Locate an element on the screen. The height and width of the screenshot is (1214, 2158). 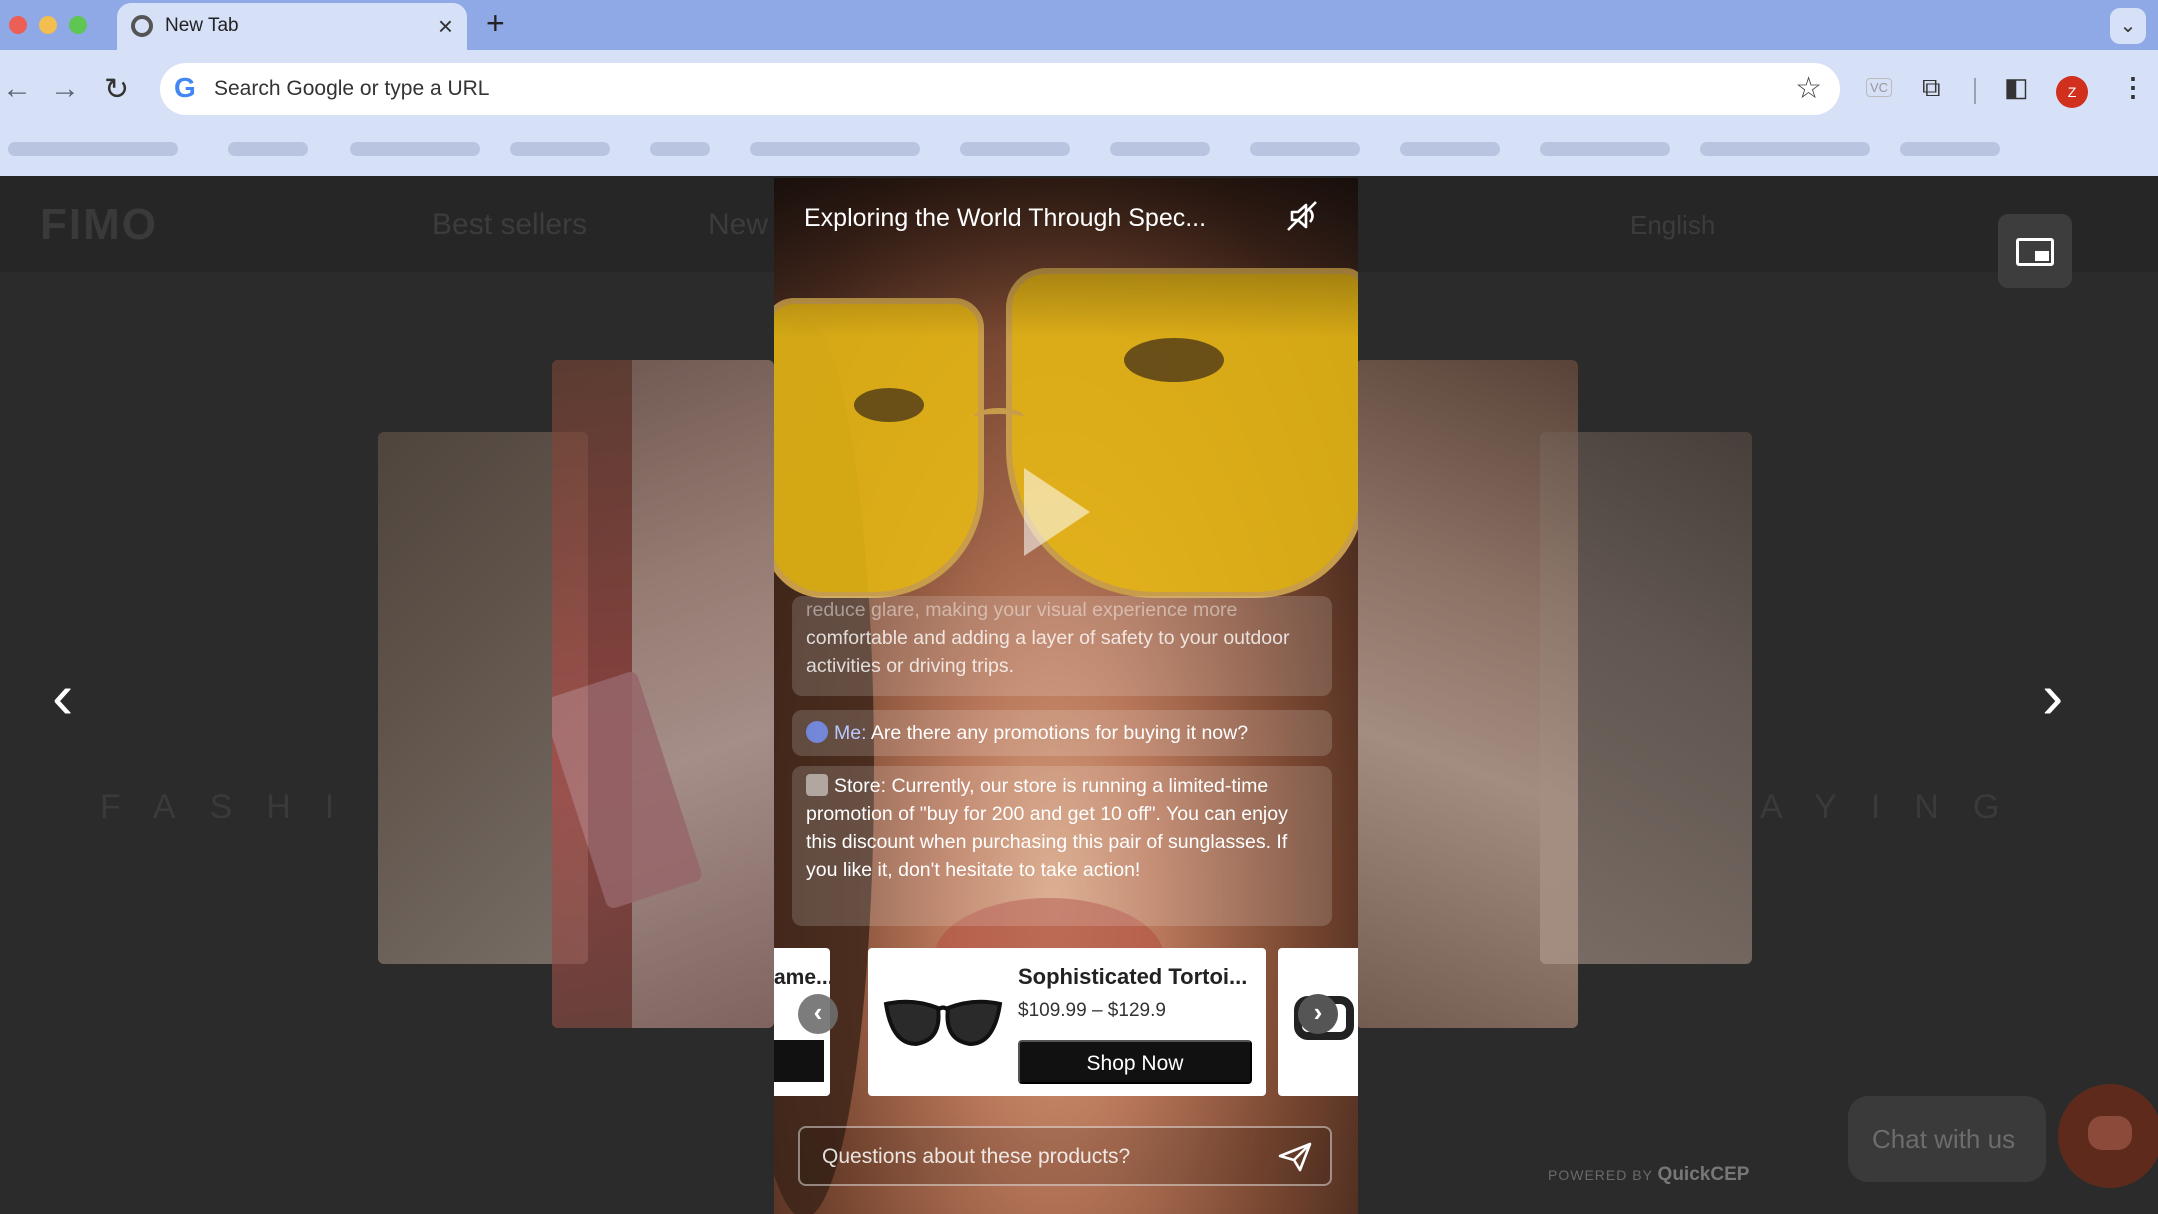
chat-with-us-button: Chat with us is located at coordinates (1947, 1139).